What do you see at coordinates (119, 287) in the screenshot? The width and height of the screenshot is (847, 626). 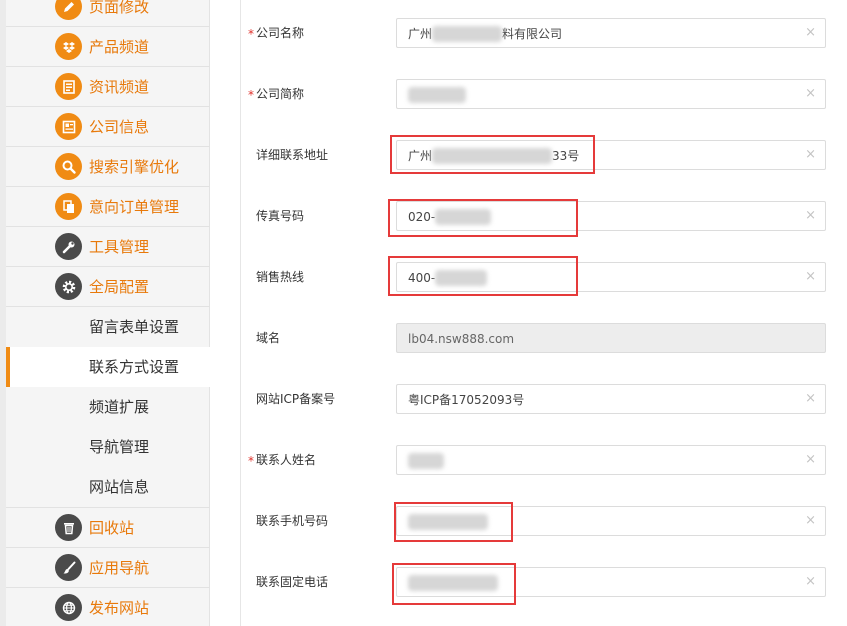 I see `sidebar-item-label: 全局配置` at bounding box center [119, 287].